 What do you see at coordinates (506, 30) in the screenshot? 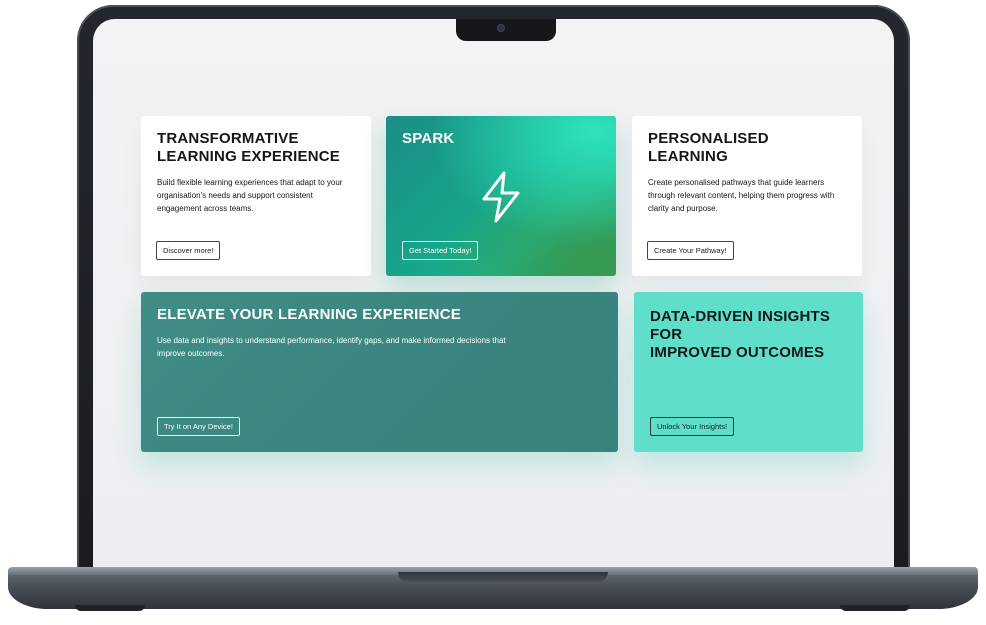
I see `camera-notch` at bounding box center [506, 30].